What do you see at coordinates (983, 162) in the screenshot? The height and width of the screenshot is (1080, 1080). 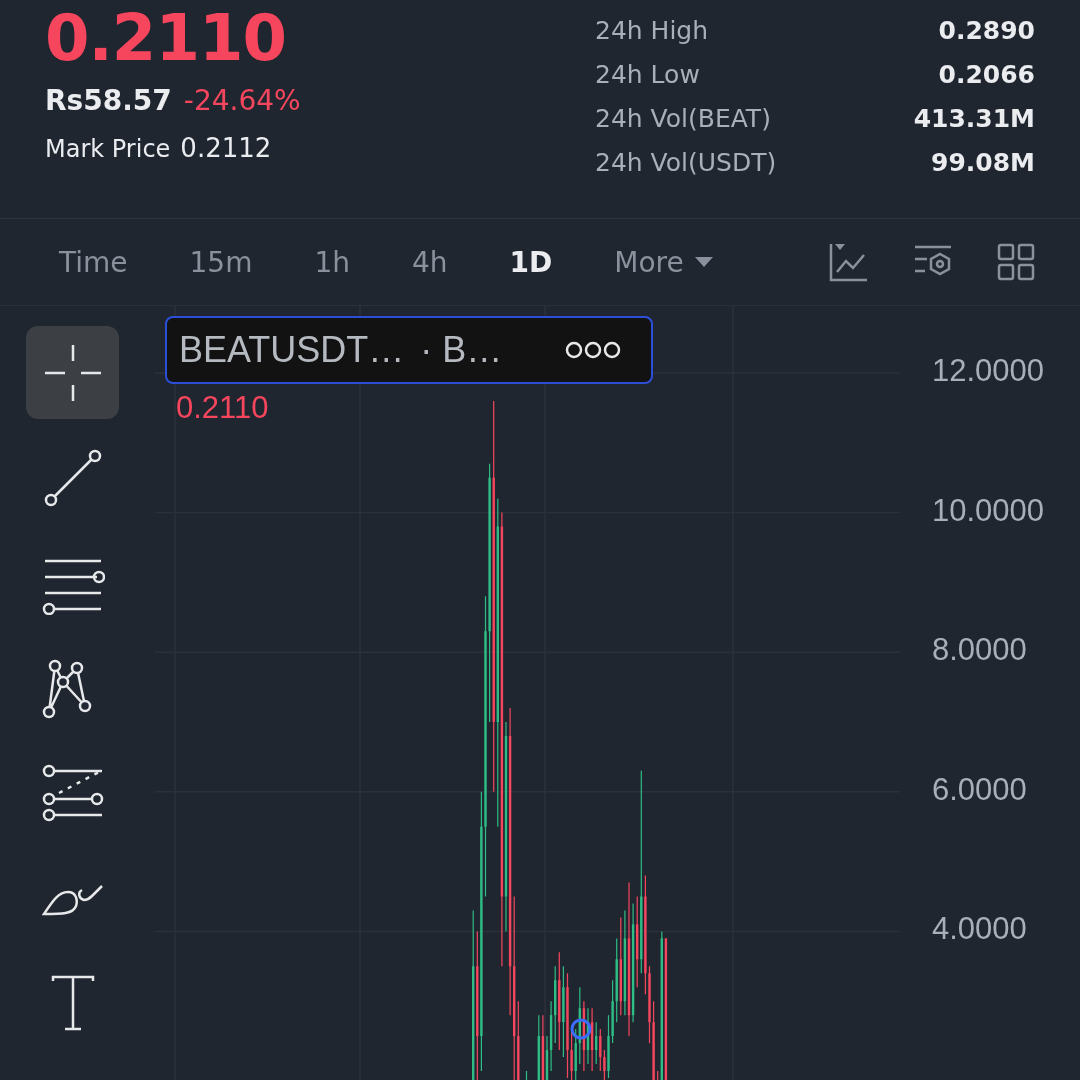 I see `stat-value: 99.08M` at bounding box center [983, 162].